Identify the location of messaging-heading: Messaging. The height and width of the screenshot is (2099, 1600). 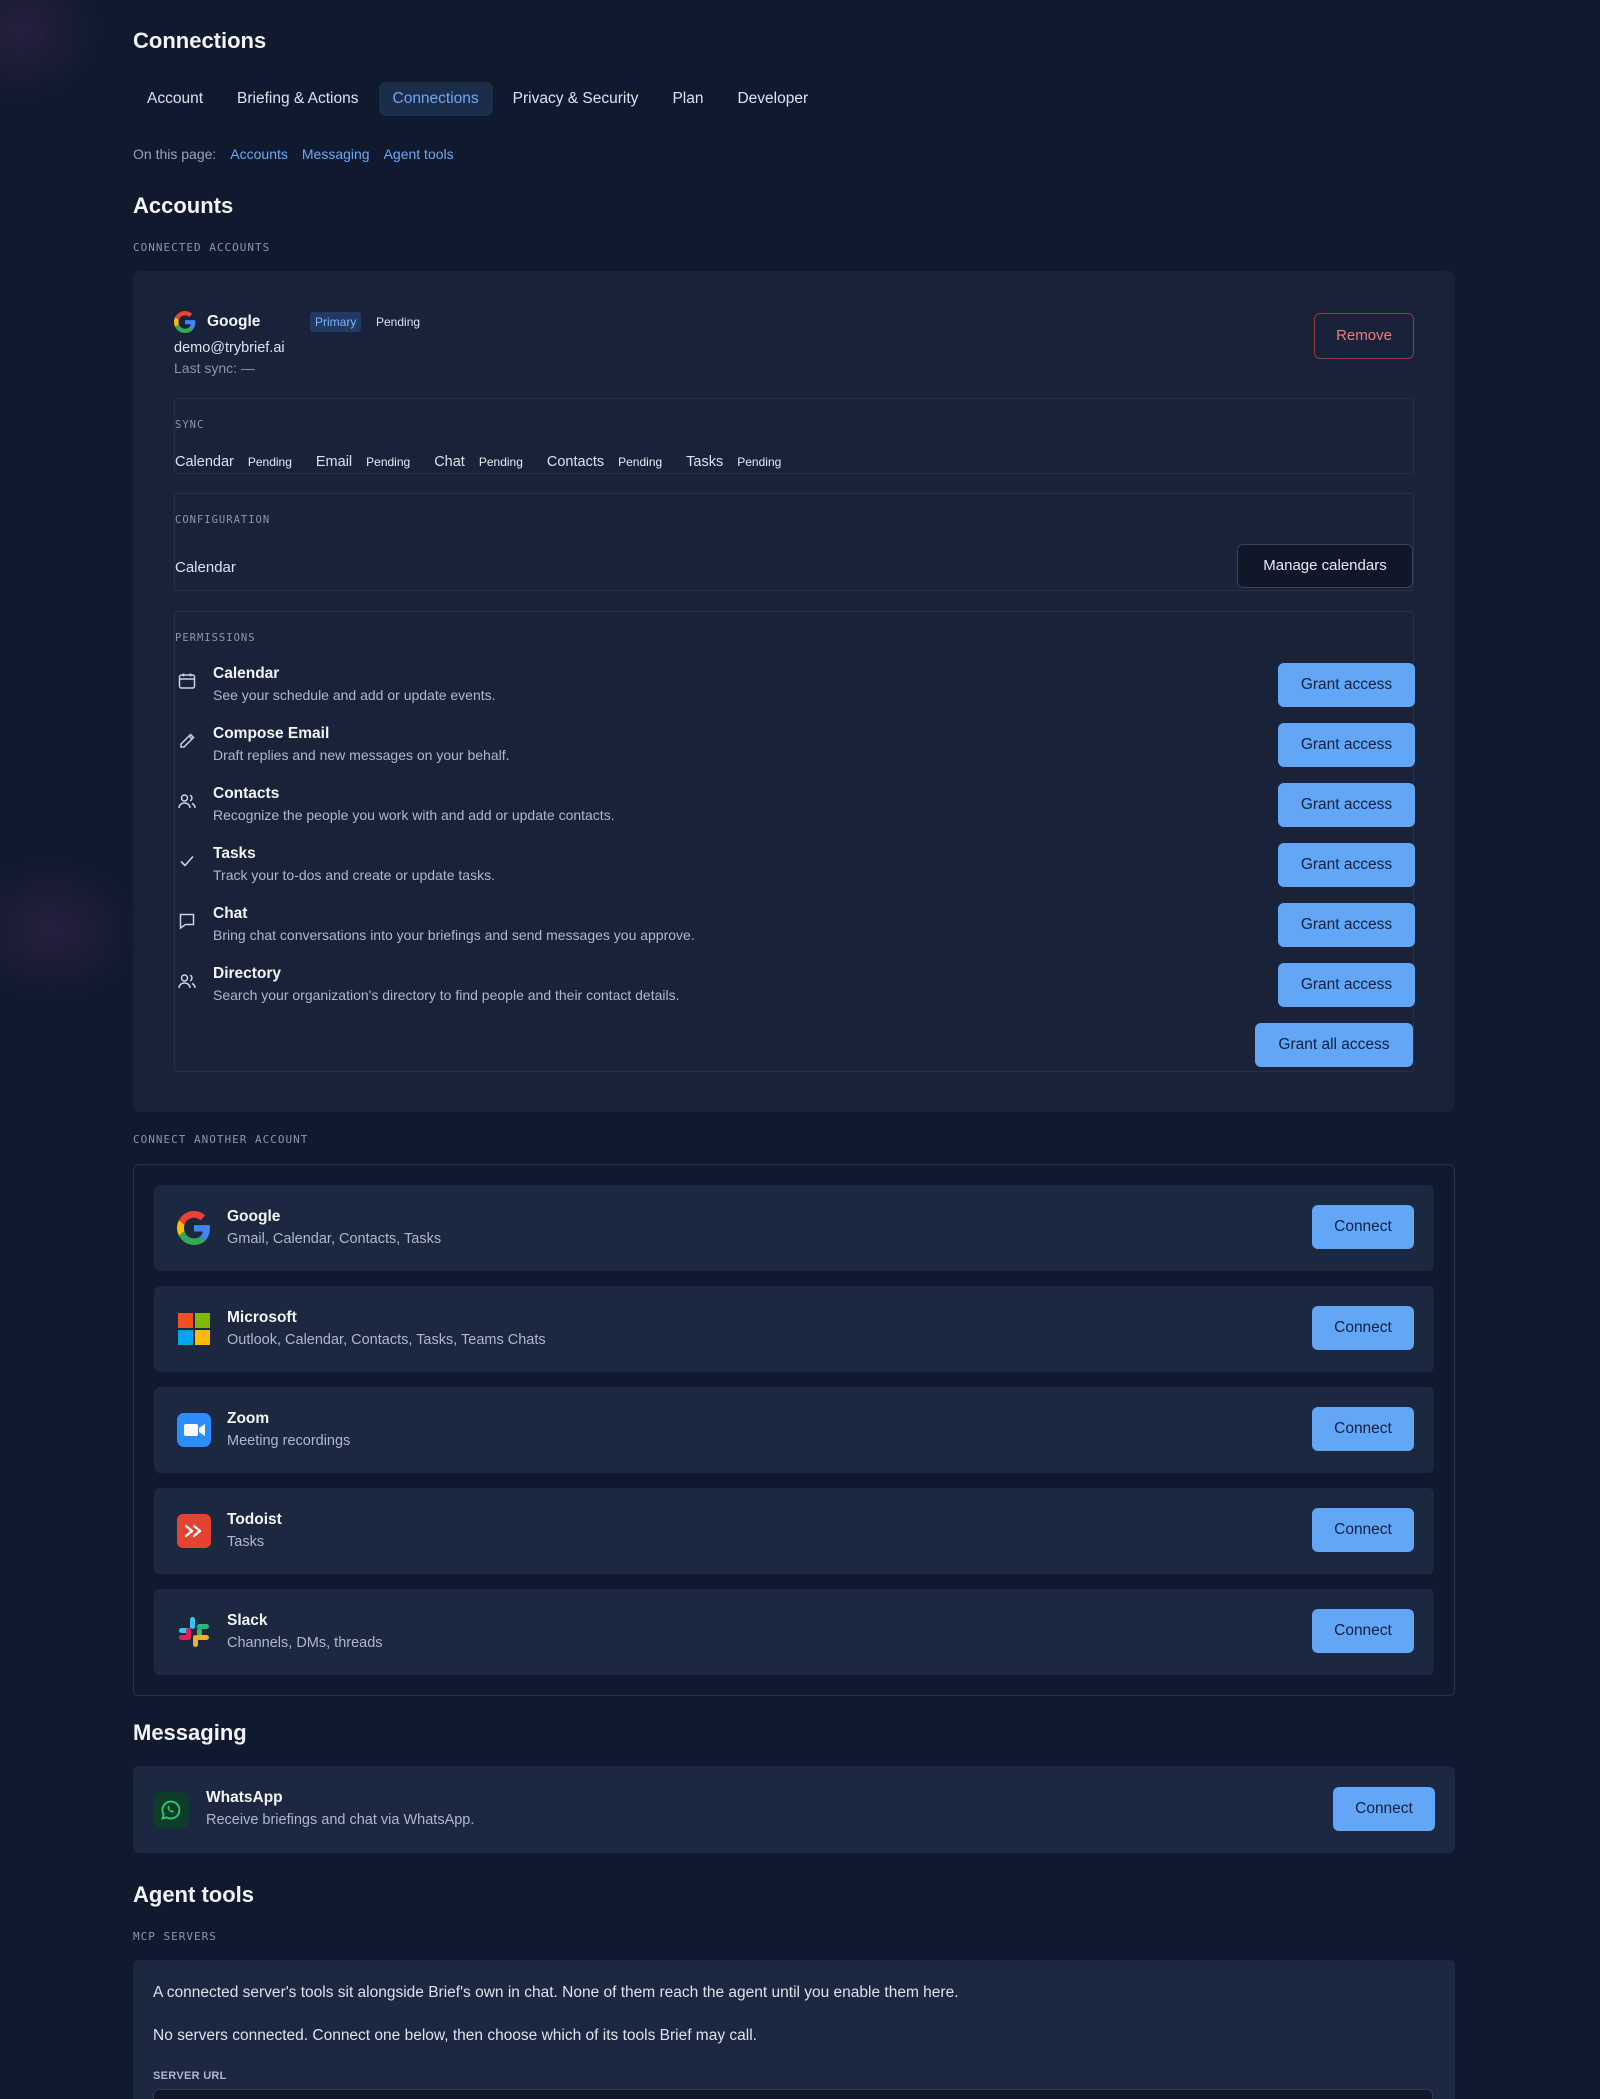
(190, 1732).